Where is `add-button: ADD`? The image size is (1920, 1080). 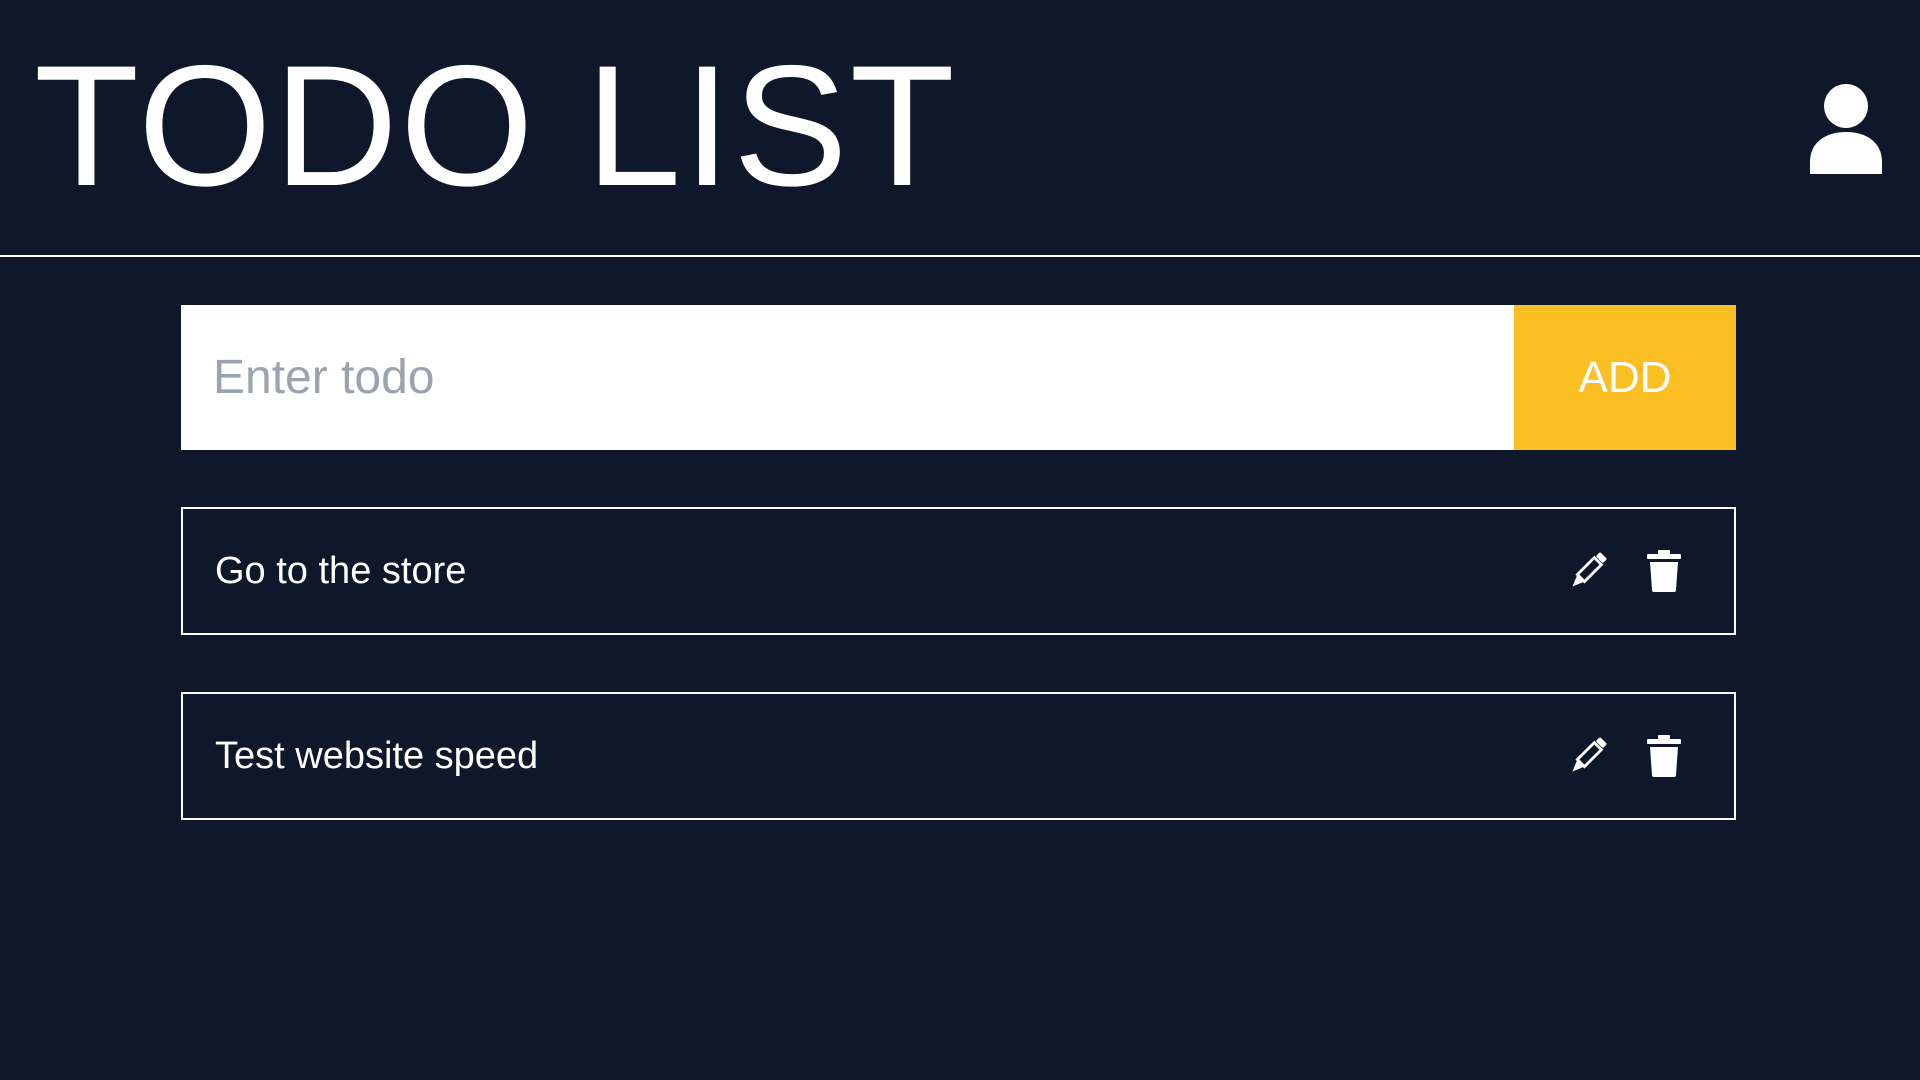 add-button: ADD is located at coordinates (1625, 377).